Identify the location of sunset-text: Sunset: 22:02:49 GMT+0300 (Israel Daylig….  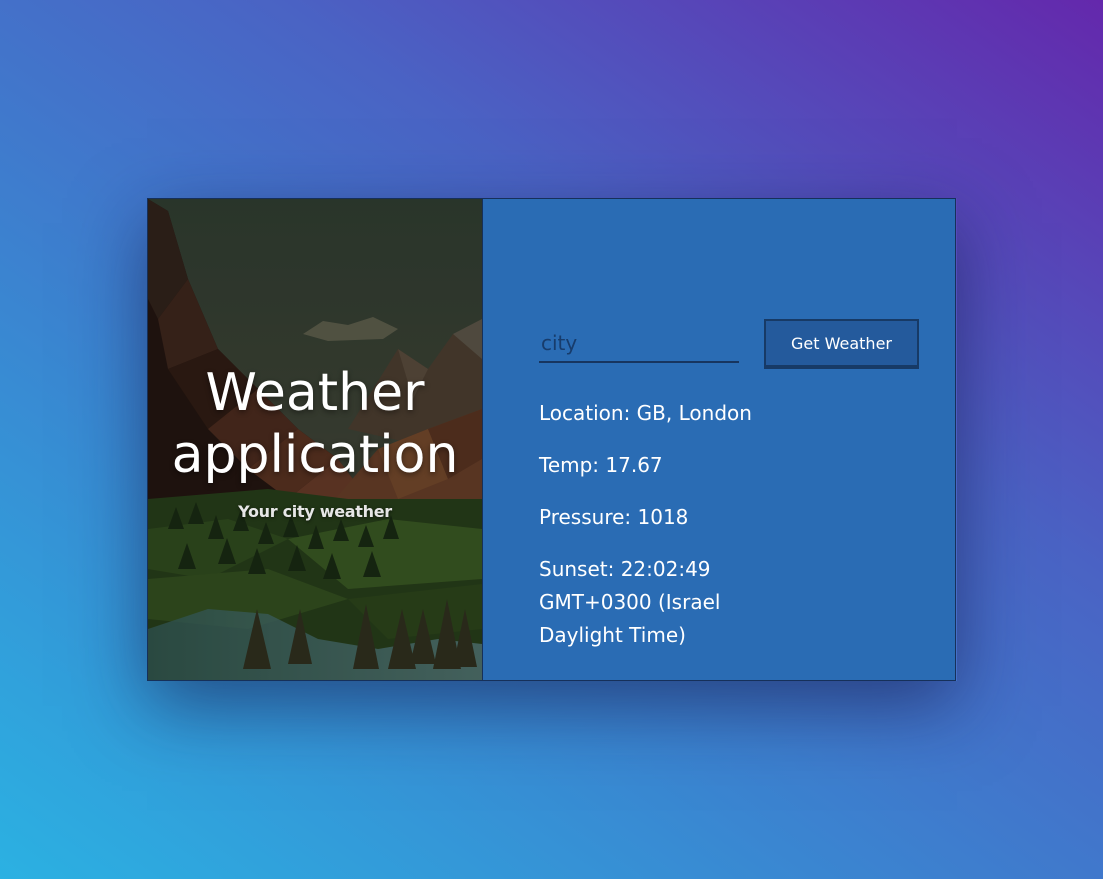
(630, 602).